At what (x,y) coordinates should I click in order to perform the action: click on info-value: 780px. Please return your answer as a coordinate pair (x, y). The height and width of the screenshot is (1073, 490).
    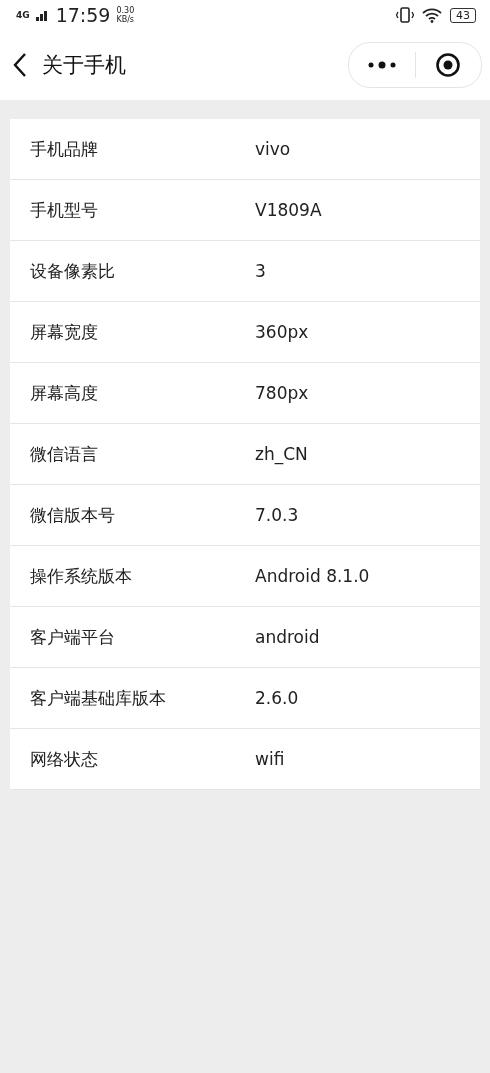
    Looking at the image, I should click on (282, 393).